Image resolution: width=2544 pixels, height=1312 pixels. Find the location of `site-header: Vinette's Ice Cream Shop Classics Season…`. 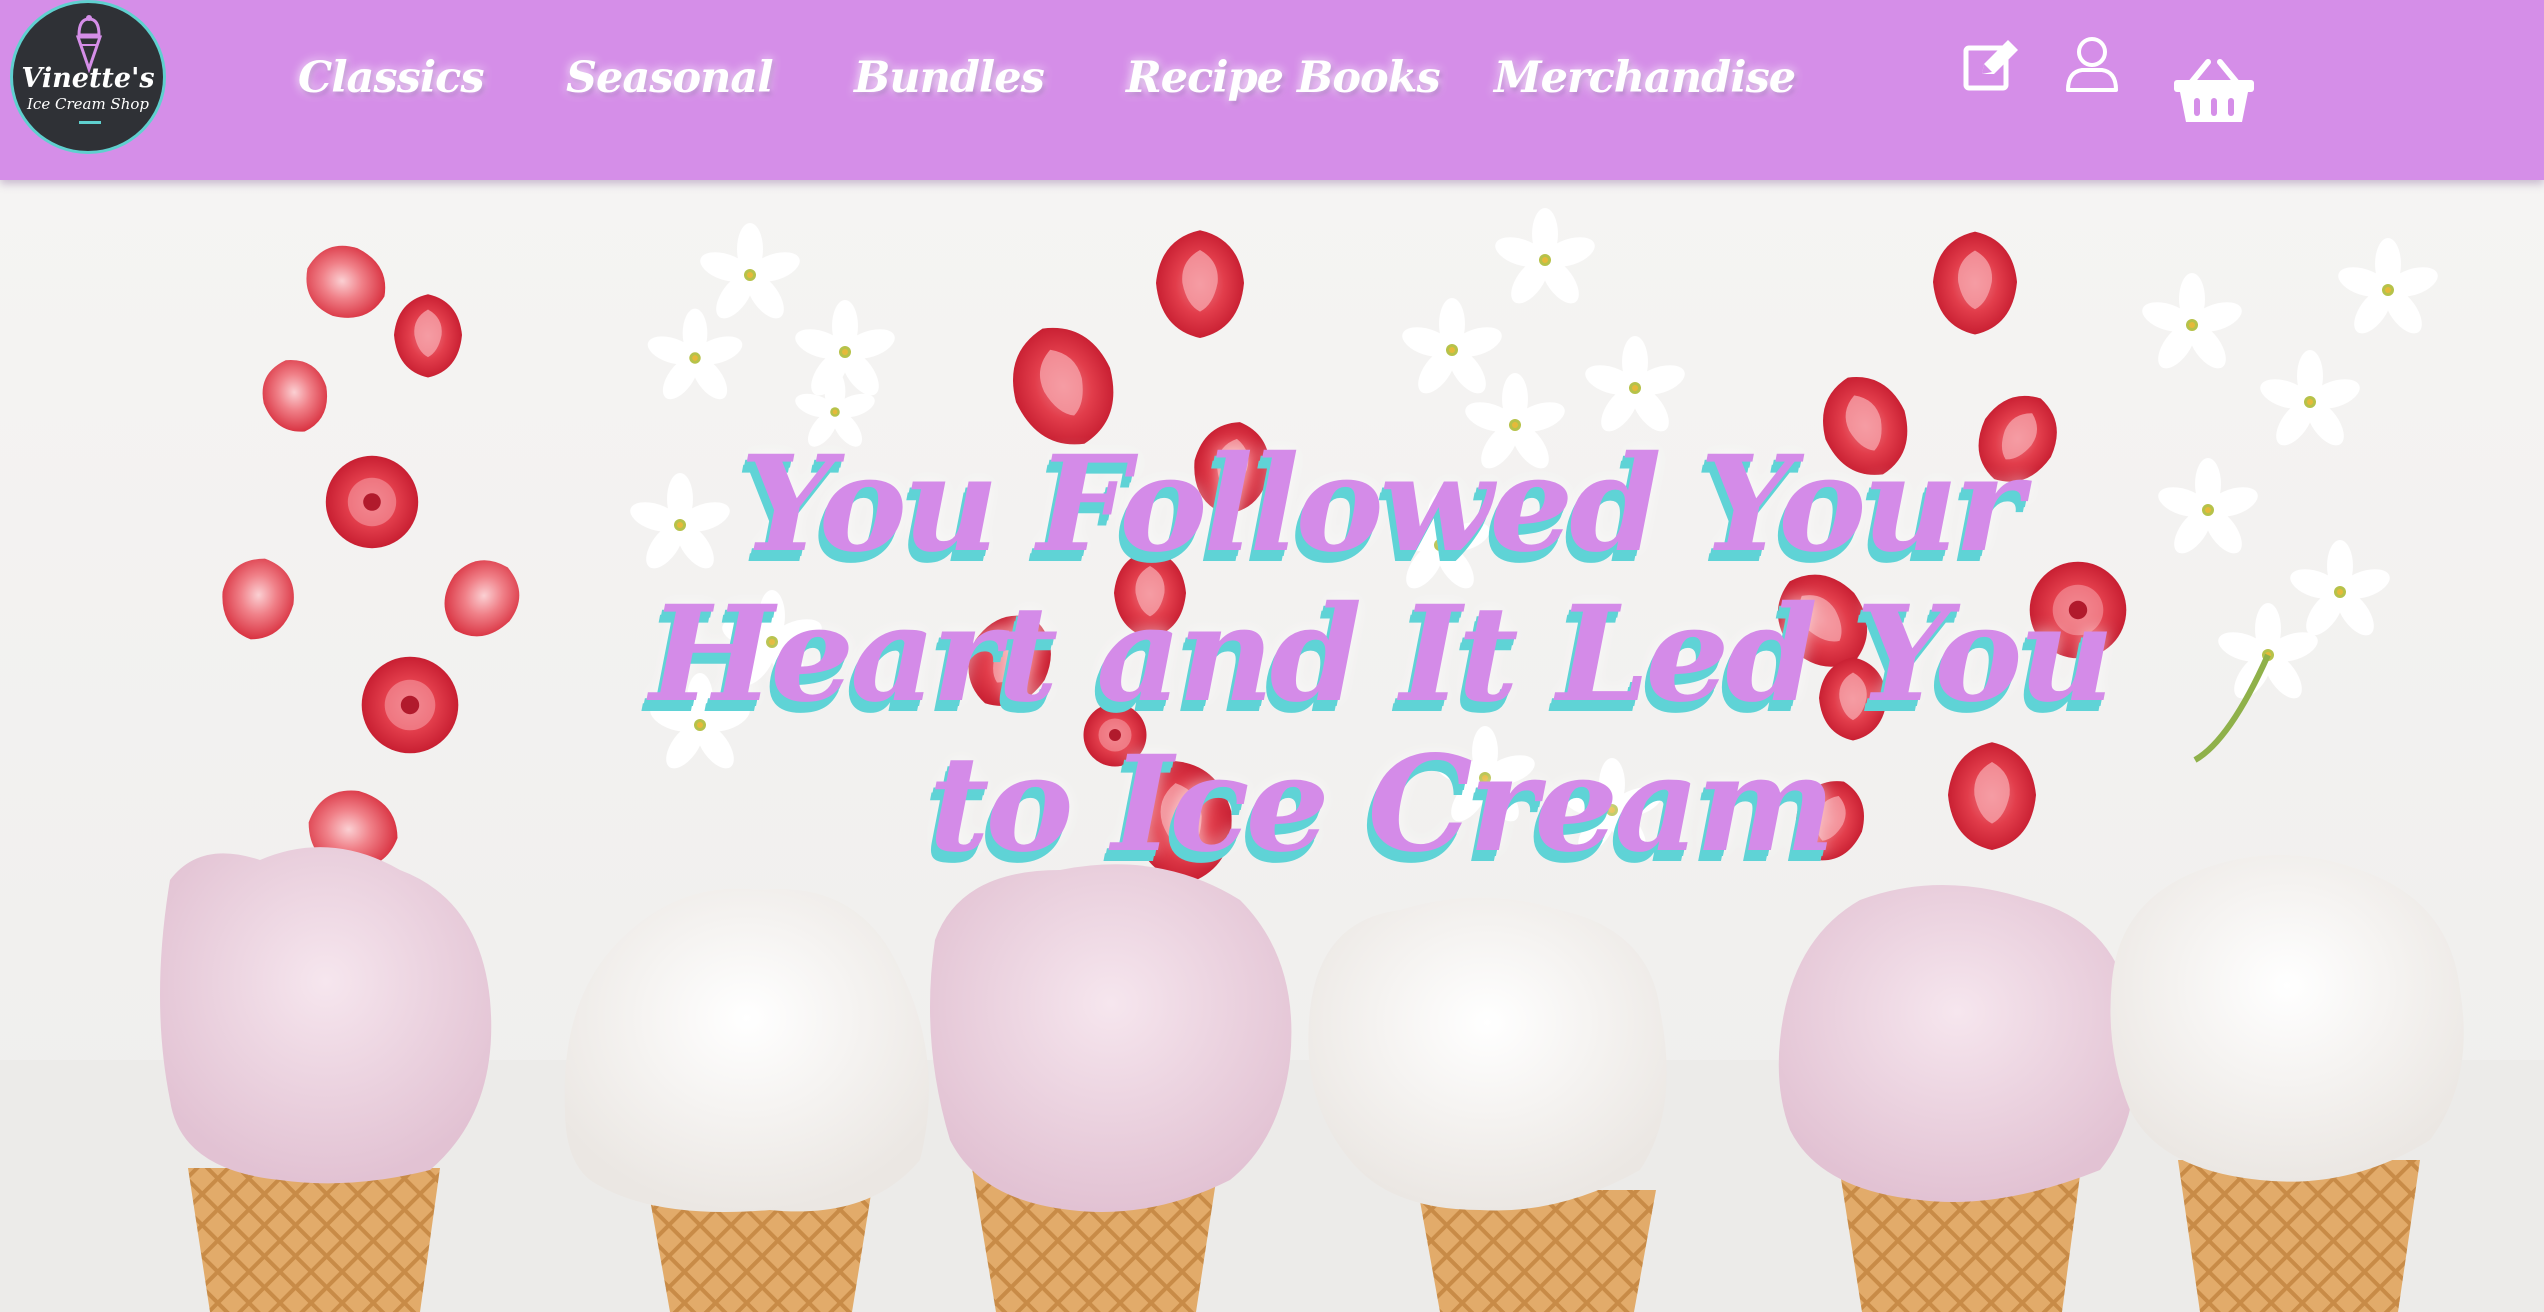

site-header: Vinette's Ice Cream Shop Classics Season… is located at coordinates (1272, 90).